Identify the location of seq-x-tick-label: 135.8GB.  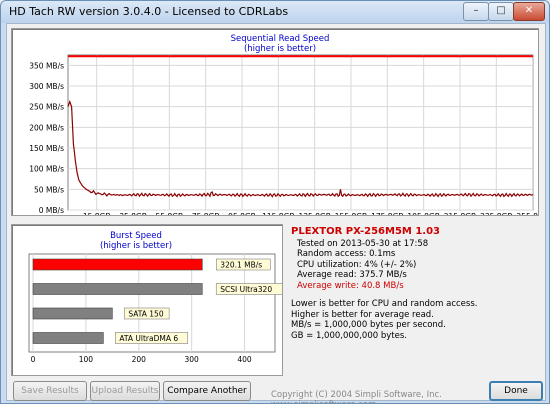
(314, 213).